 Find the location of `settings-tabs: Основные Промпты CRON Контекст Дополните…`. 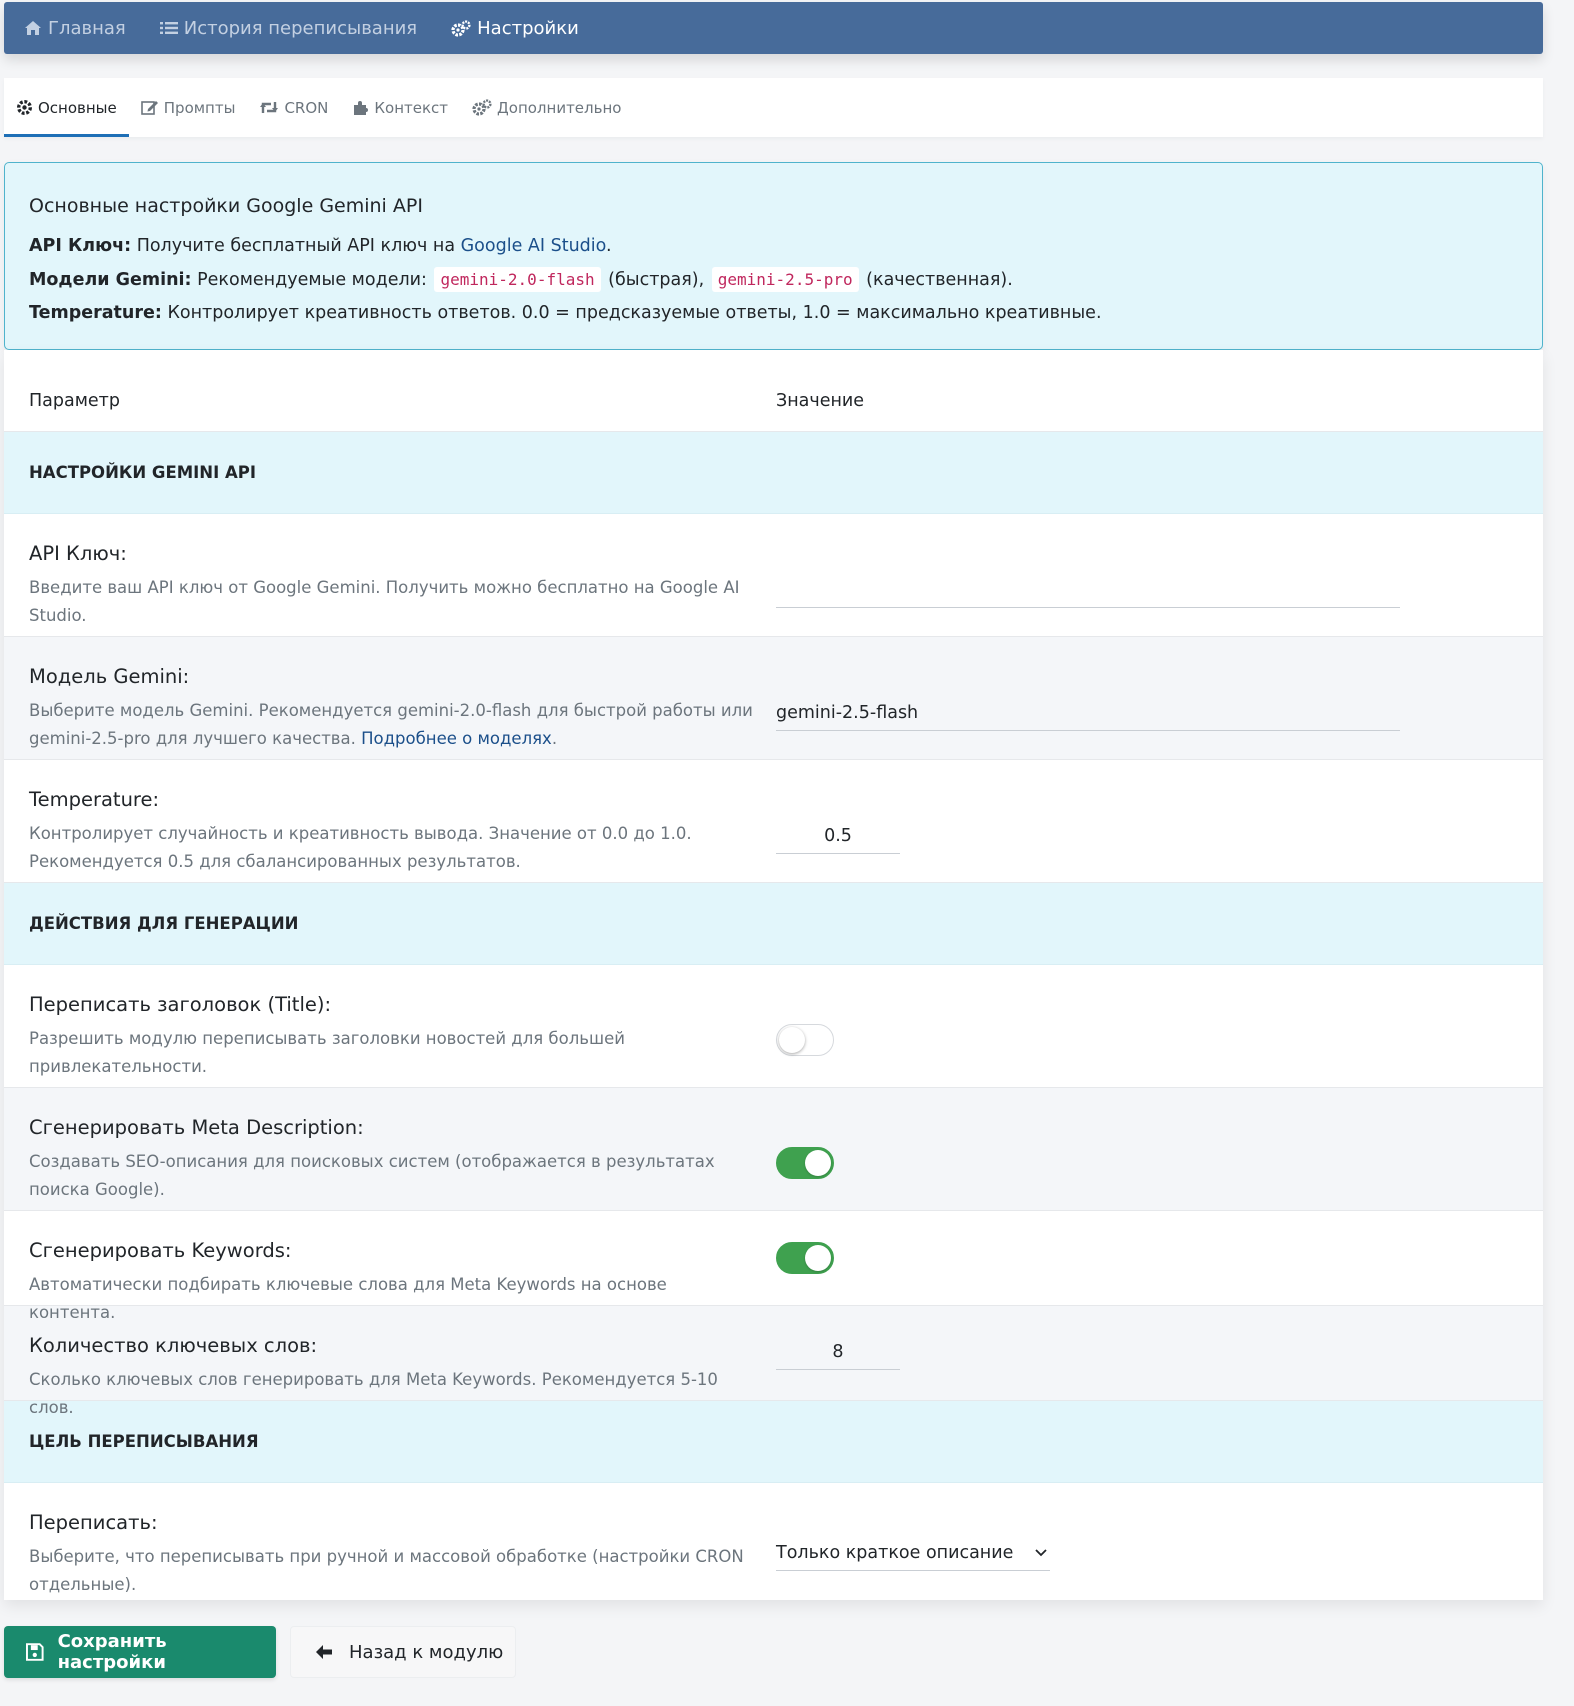

settings-tabs: Основные Промпты CRON Контекст Дополните… is located at coordinates (773, 107).